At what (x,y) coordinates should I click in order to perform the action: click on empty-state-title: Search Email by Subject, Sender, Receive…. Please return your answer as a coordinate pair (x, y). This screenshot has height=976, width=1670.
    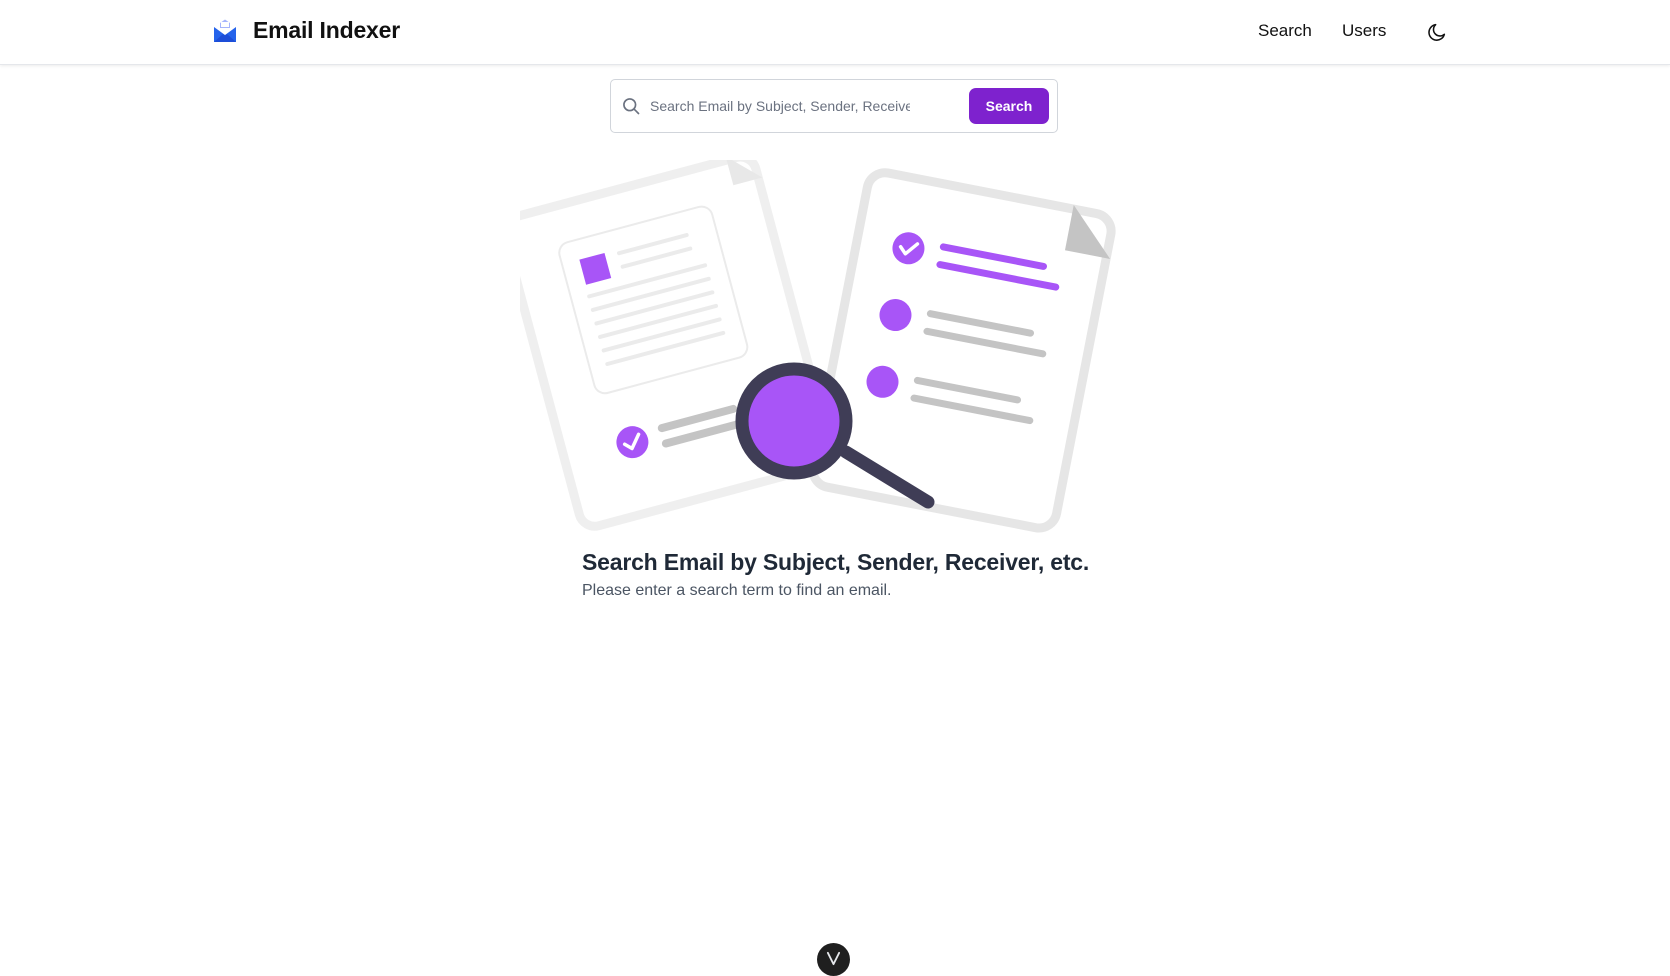
    Looking at the image, I should click on (836, 562).